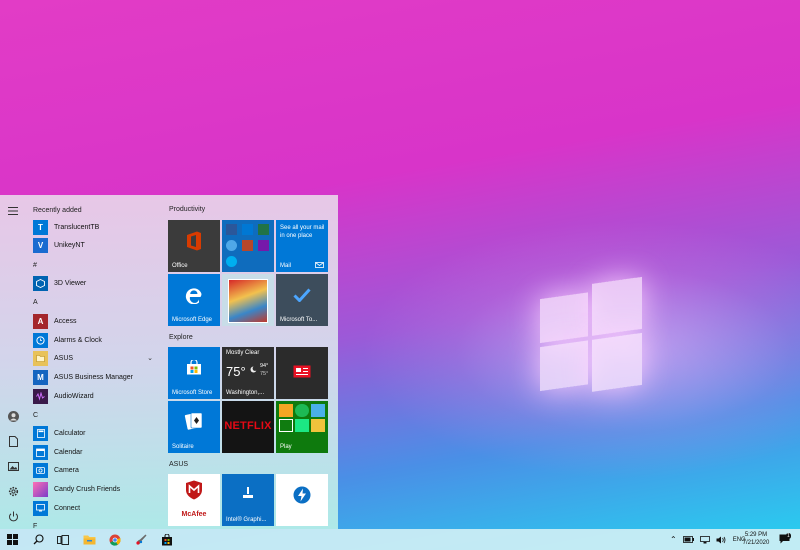 The height and width of the screenshot is (550, 800). What do you see at coordinates (263, 229) in the screenshot?
I see `excel-icon` at bounding box center [263, 229].